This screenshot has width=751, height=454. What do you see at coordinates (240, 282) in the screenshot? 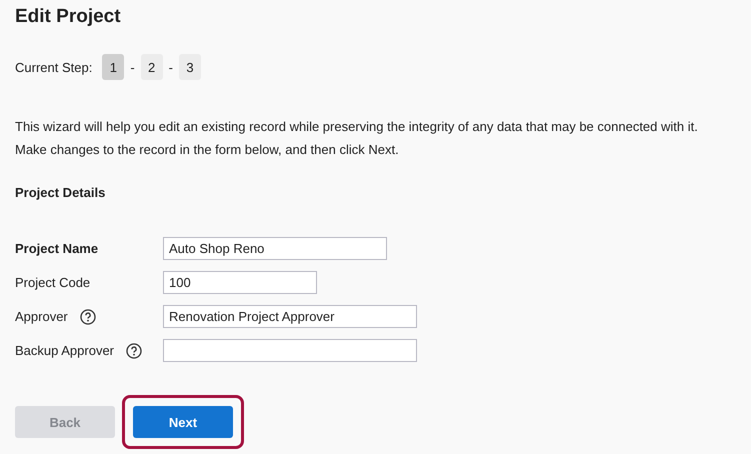
I see `input-field: 100` at bounding box center [240, 282].